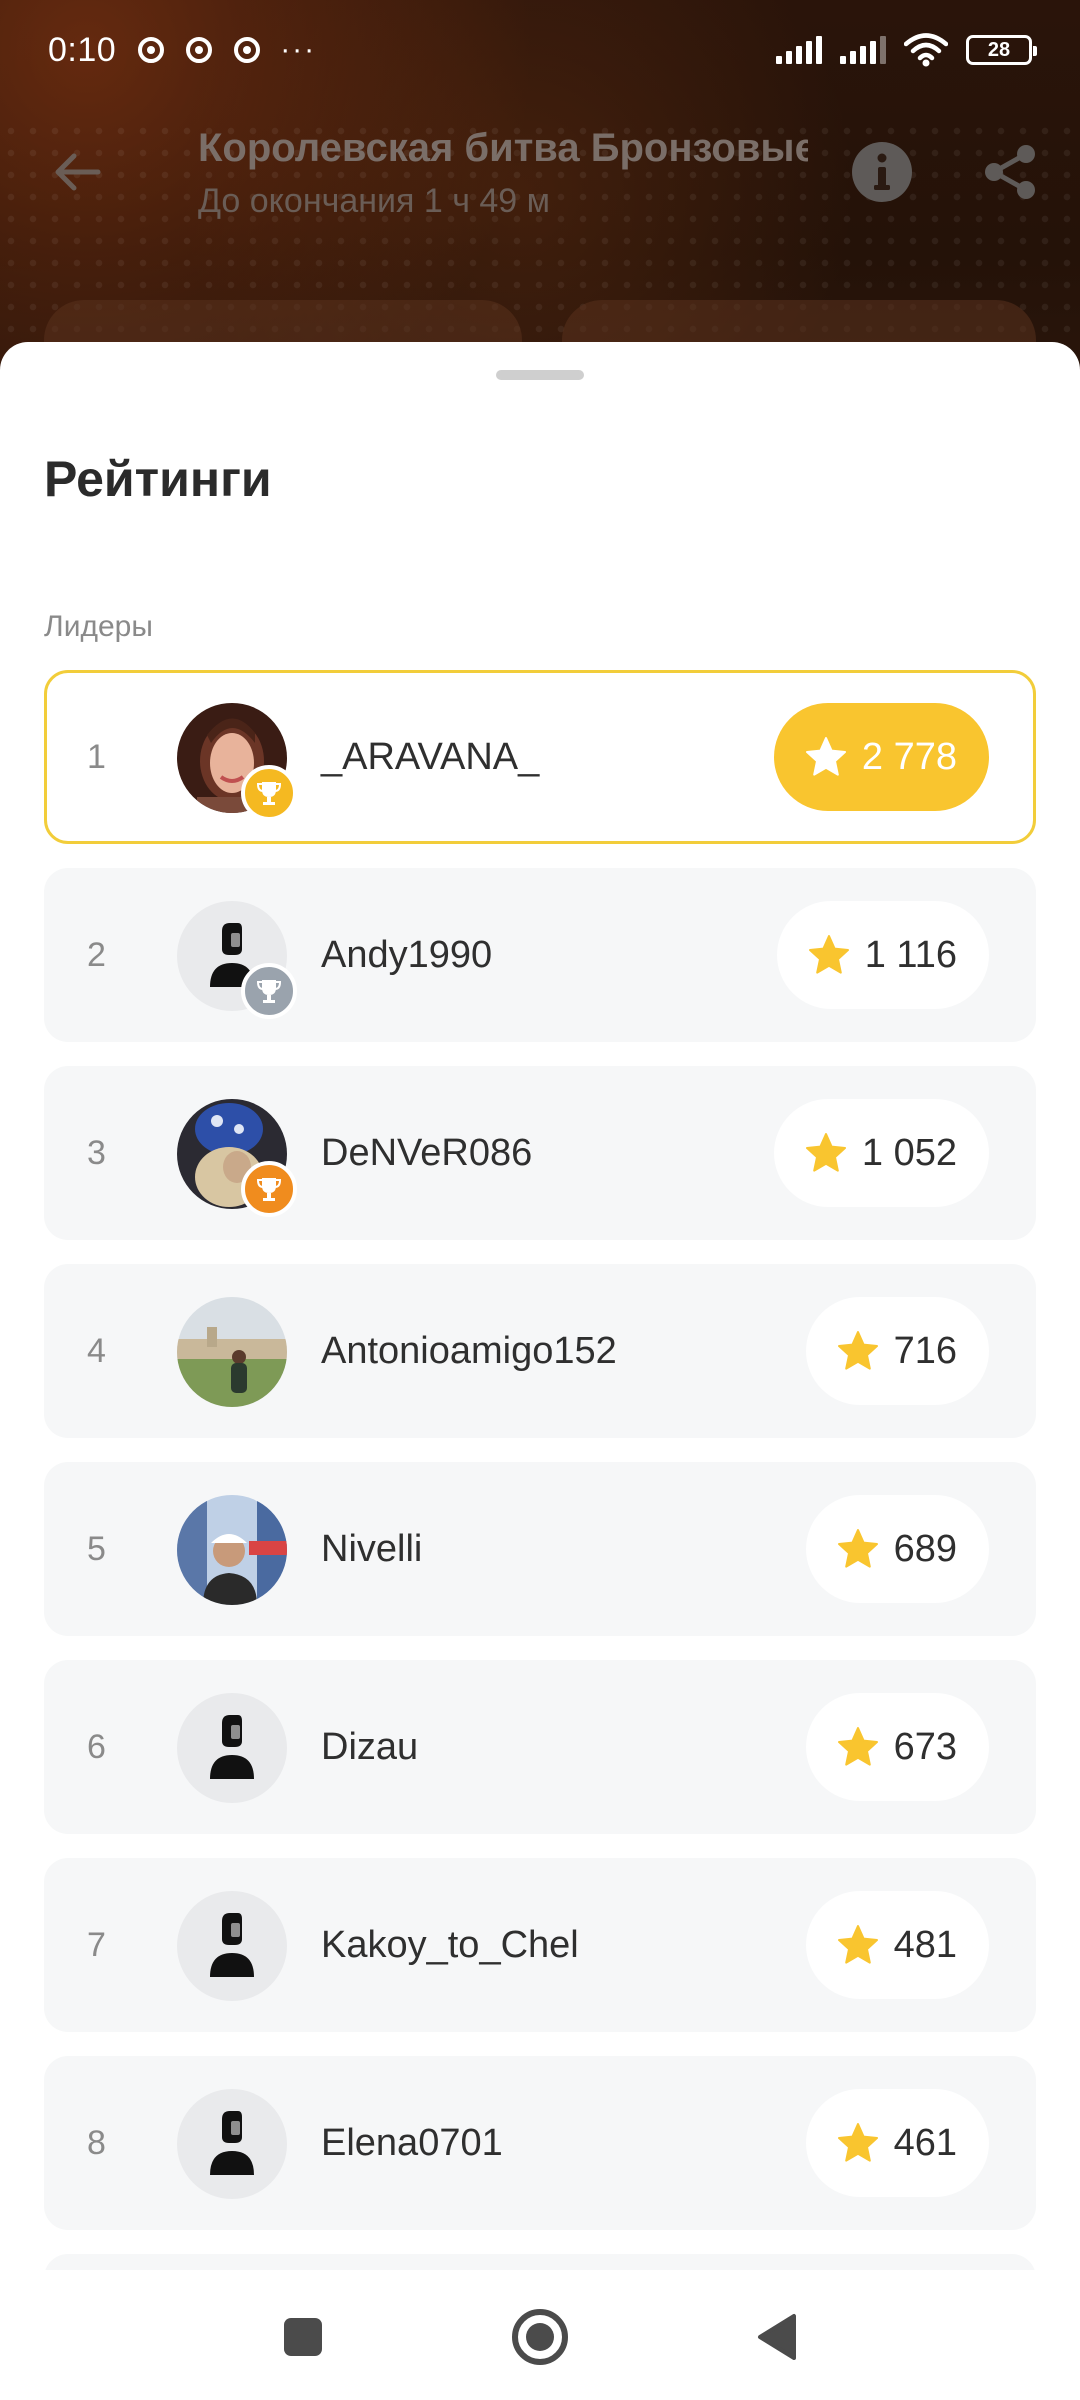 The width and height of the screenshot is (1080, 2400). I want to click on leaderboard-row: 6 Dizau 673, so click(540, 1747).